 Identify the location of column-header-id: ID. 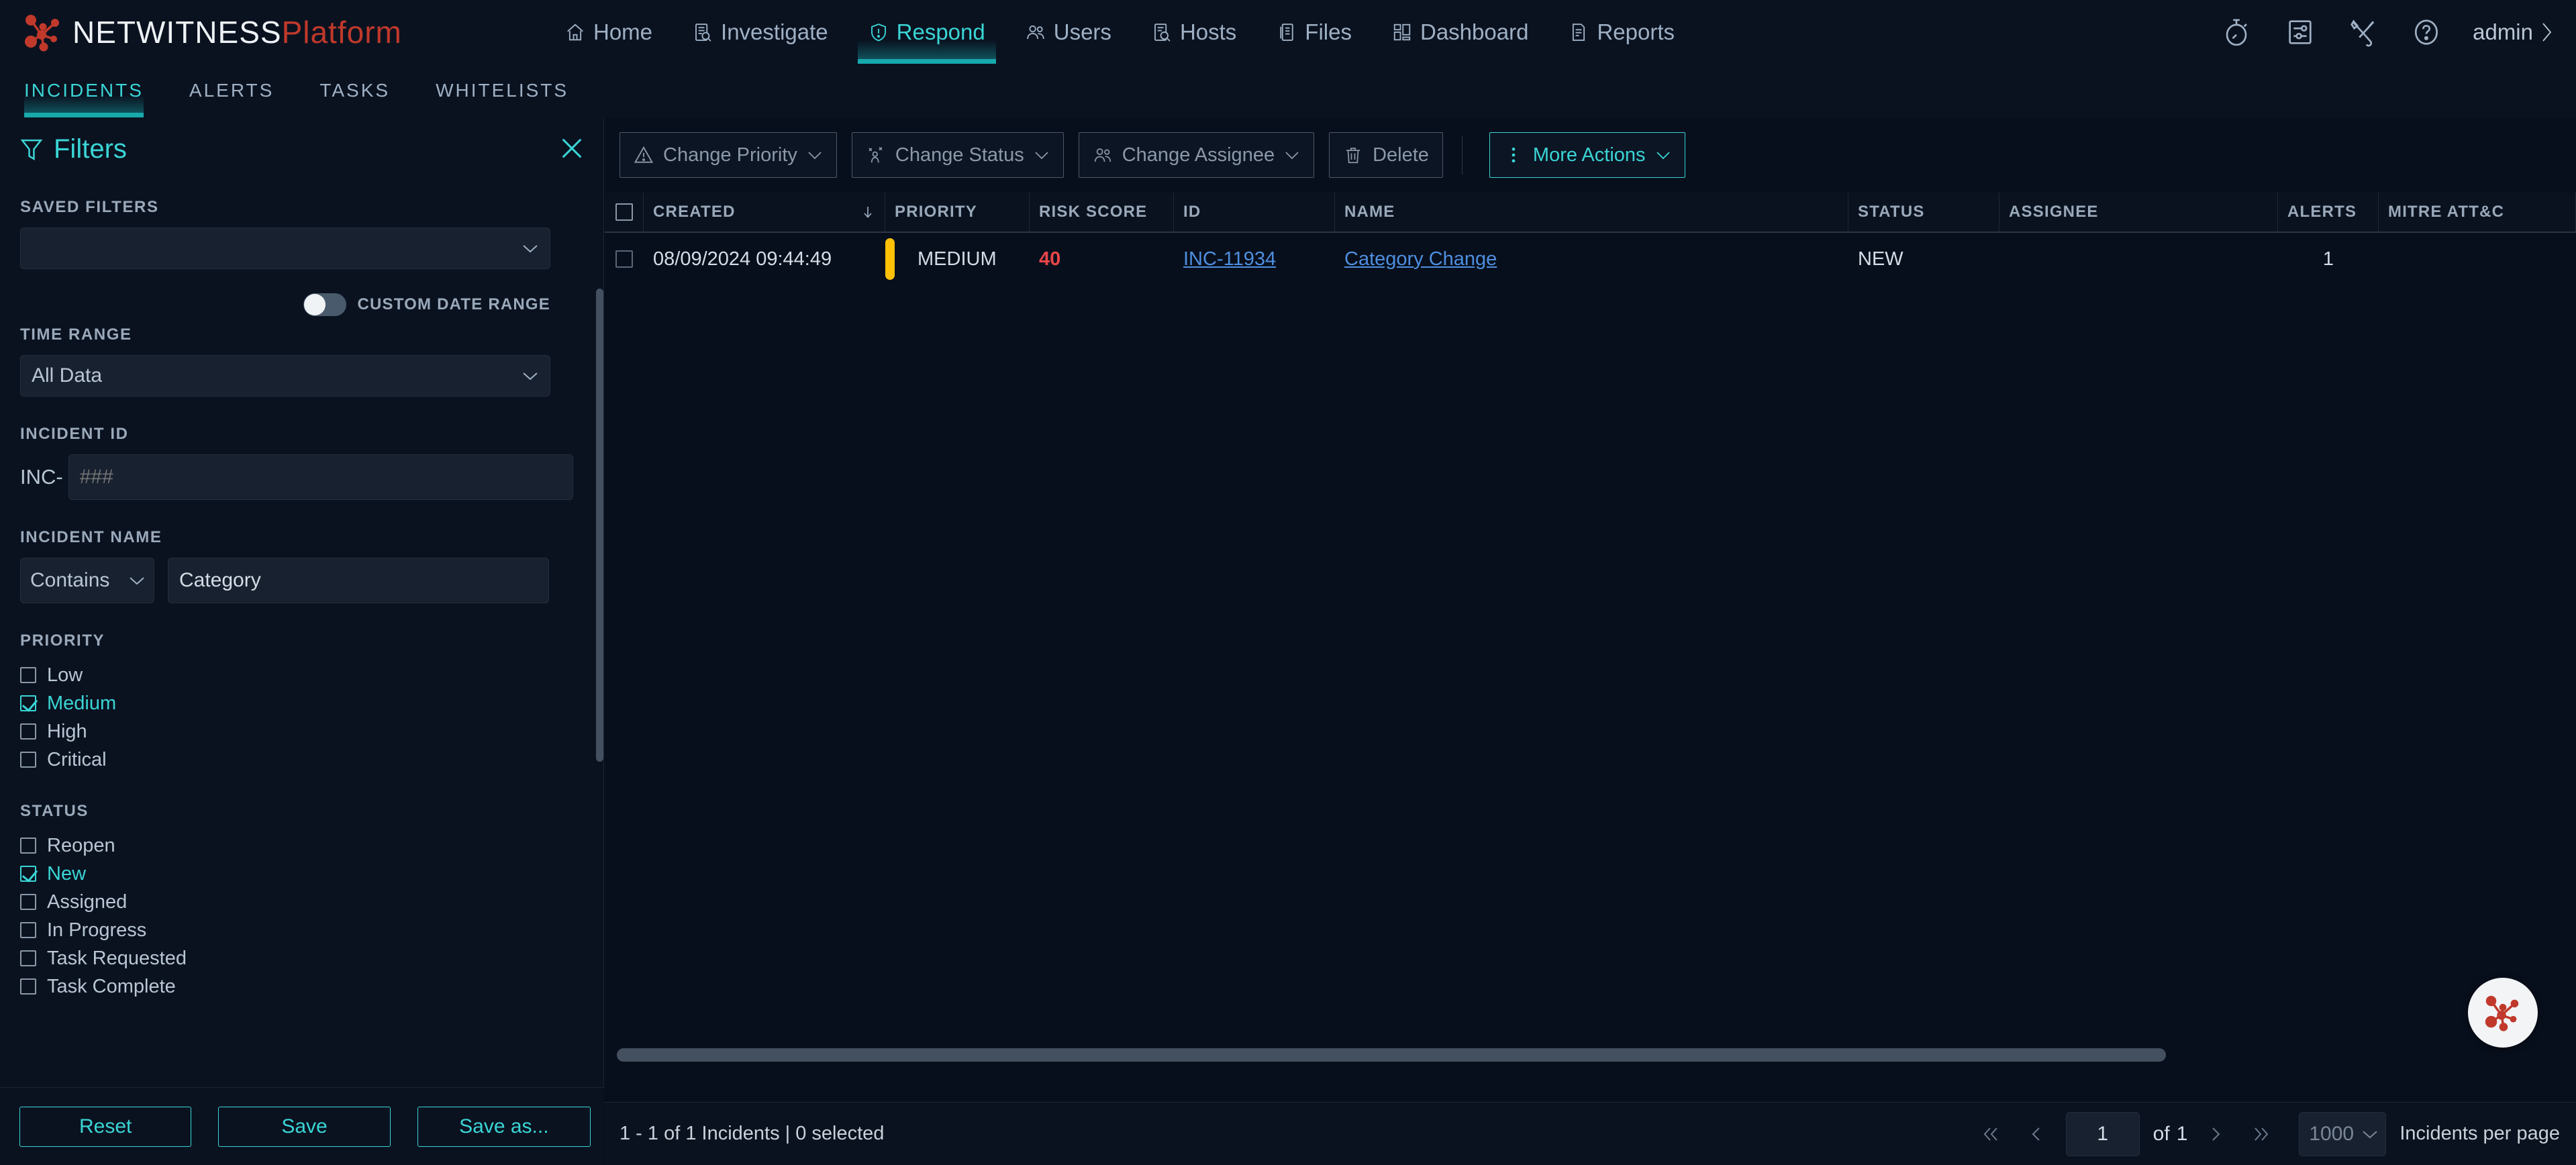
(1254, 212).